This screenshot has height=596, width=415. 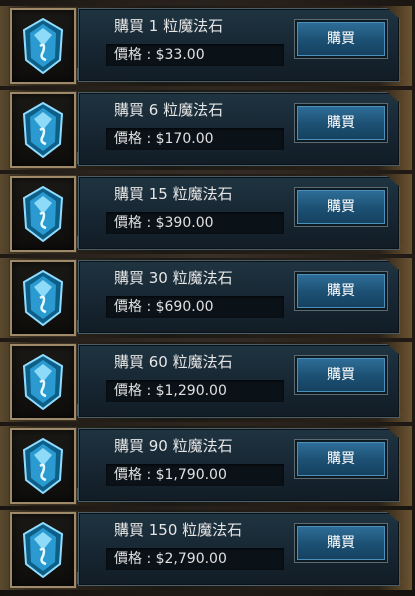 I want to click on shop-item-2: 購買 6 粒魔法石 價格 : $170.00 購買, so click(x=207, y=131).